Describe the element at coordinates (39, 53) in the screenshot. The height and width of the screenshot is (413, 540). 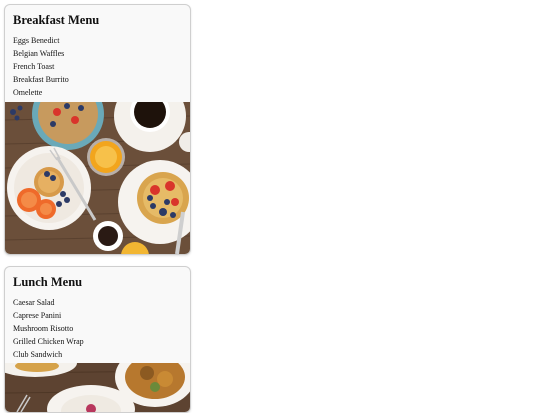
I see `menu-item: Belgian Waffles` at that location.